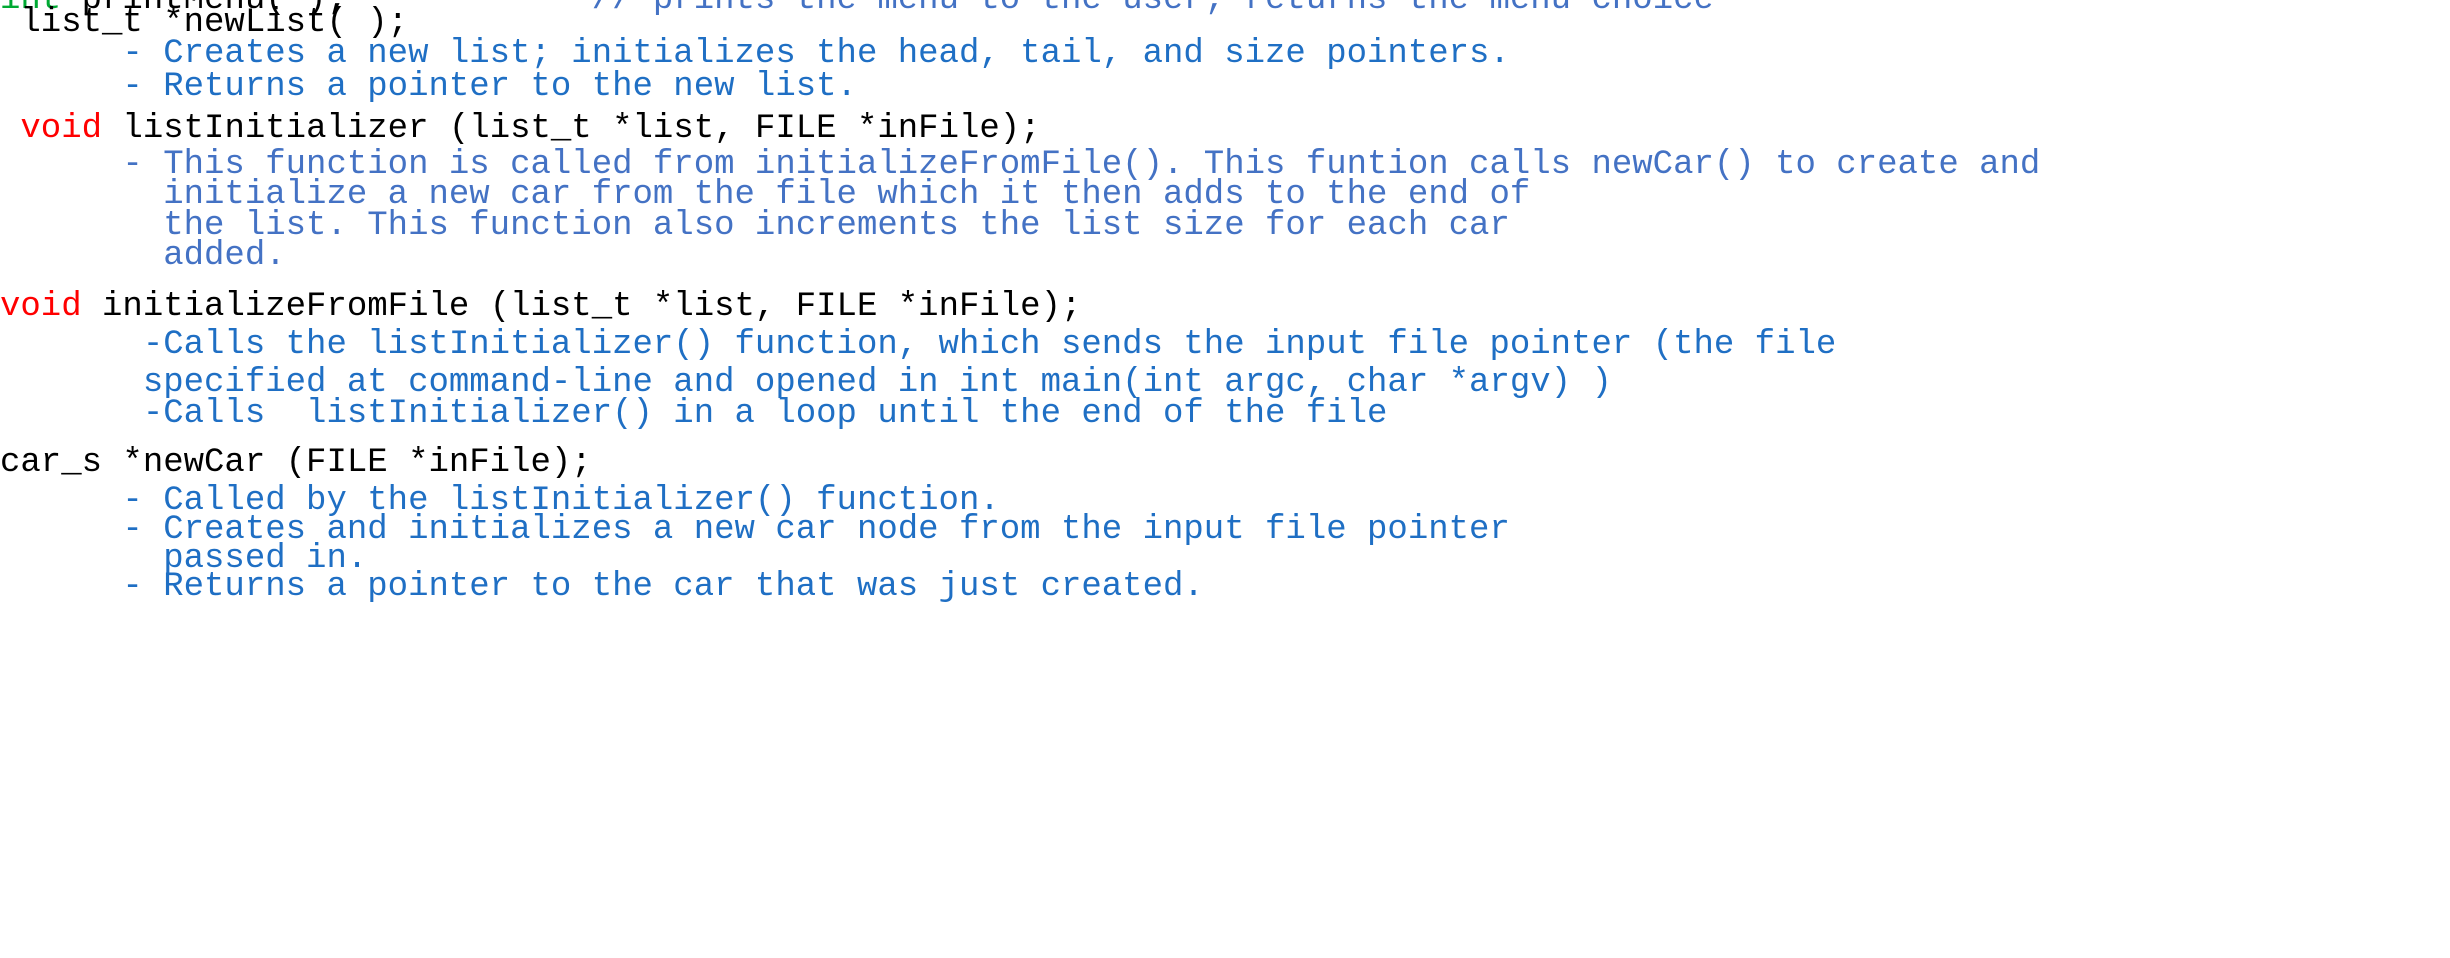  Describe the element at coordinates (296, 463) in the screenshot. I see `prototype-newcar: car_s *newCar (FILE *inFile);` at that location.